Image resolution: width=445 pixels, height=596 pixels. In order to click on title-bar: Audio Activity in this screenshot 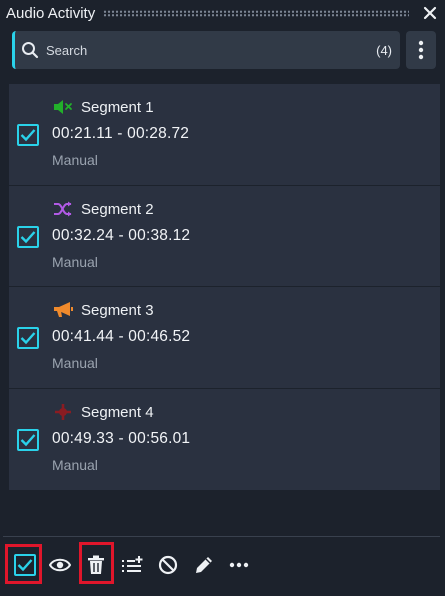, I will do `click(222, 13)`.